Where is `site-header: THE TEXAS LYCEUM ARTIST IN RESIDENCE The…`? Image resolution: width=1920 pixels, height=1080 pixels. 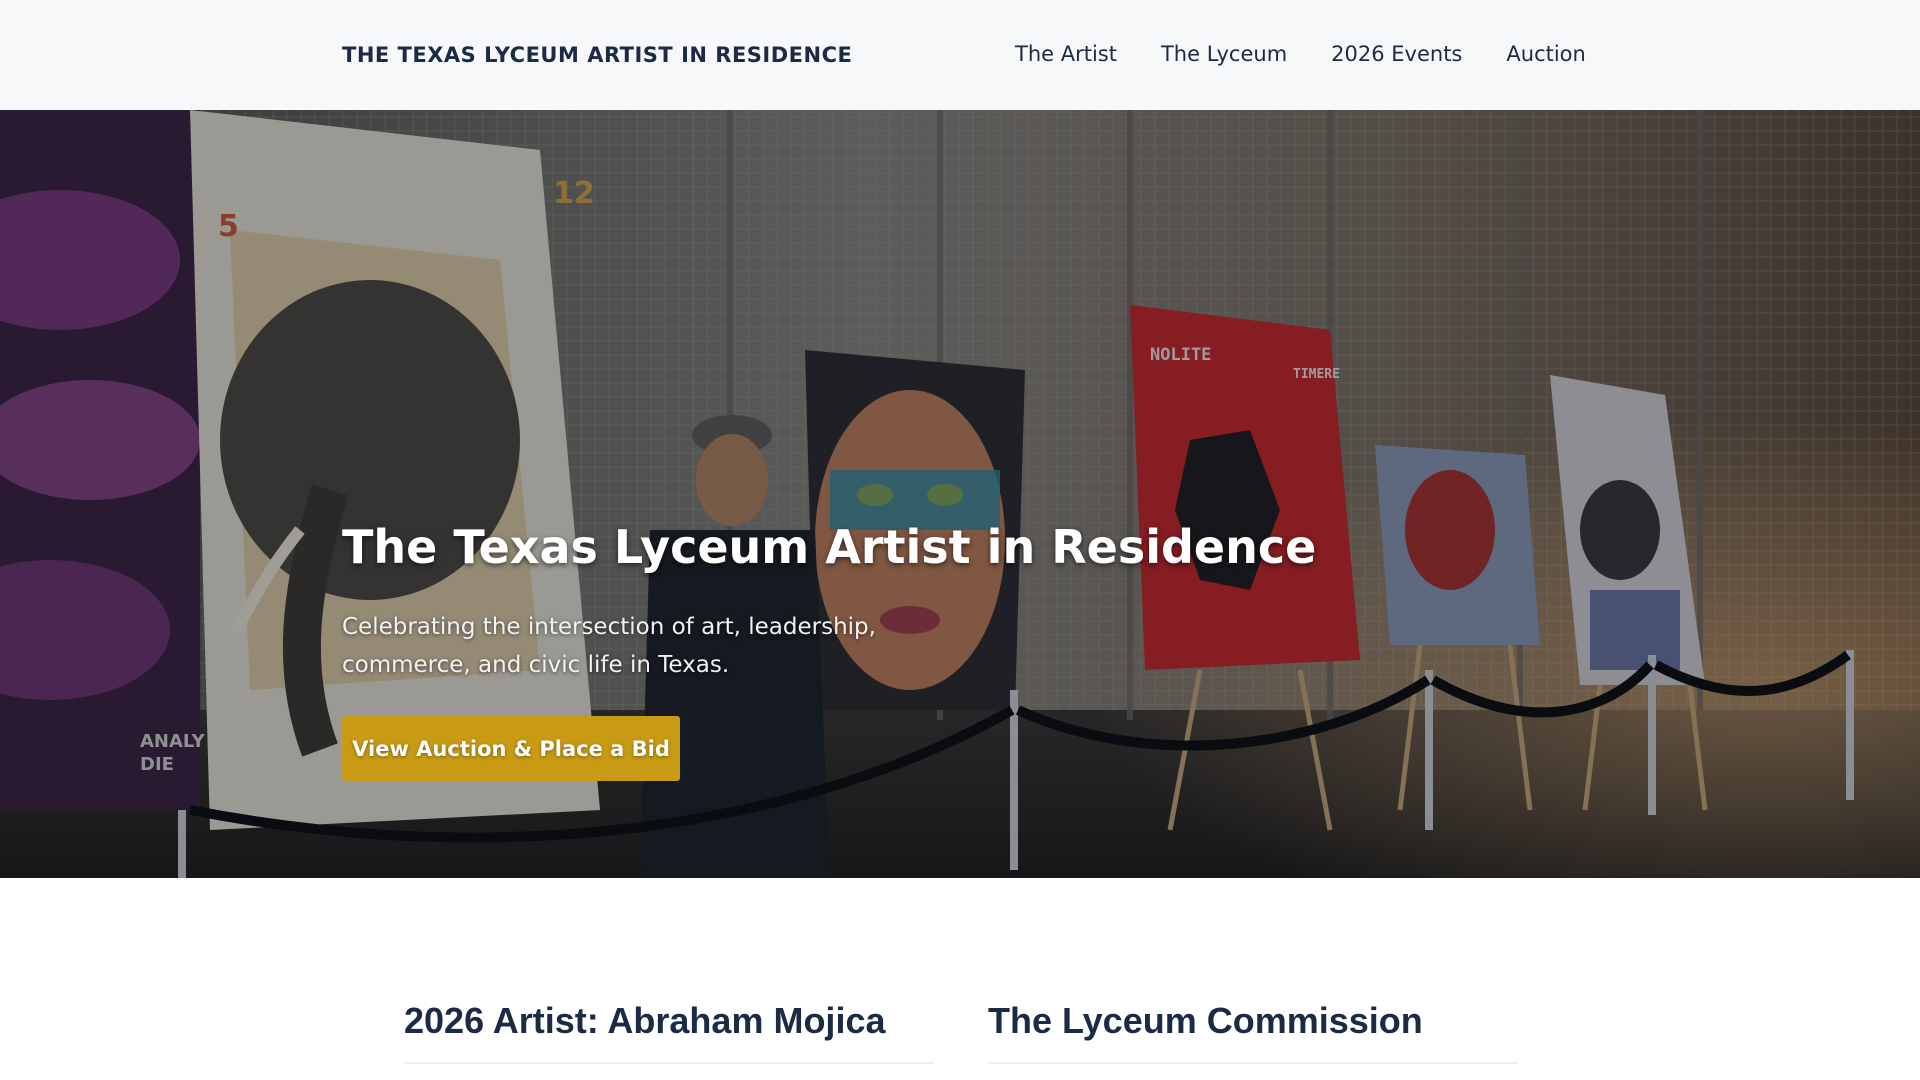
site-header: THE TEXAS LYCEUM ARTIST IN RESIDENCE The… is located at coordinates (960, 55).